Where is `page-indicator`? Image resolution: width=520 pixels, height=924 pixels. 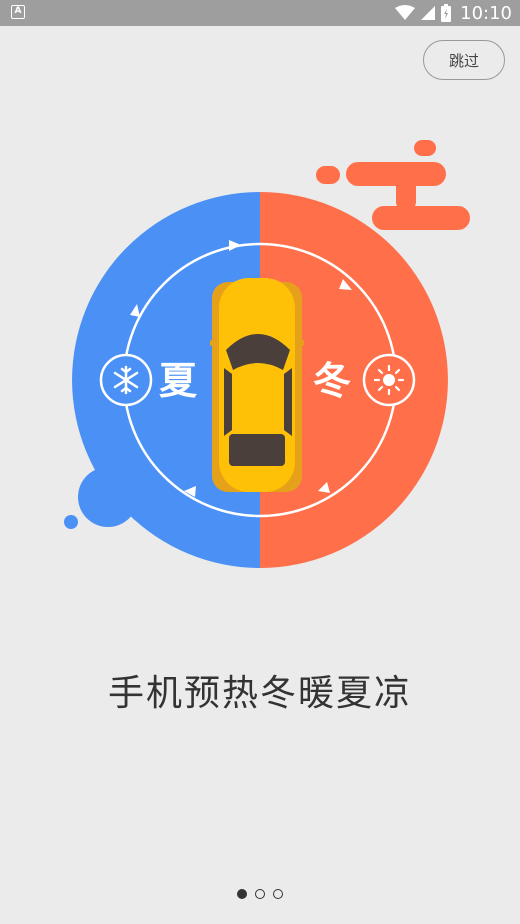 page-indicator is located at coordinates (260, 894).